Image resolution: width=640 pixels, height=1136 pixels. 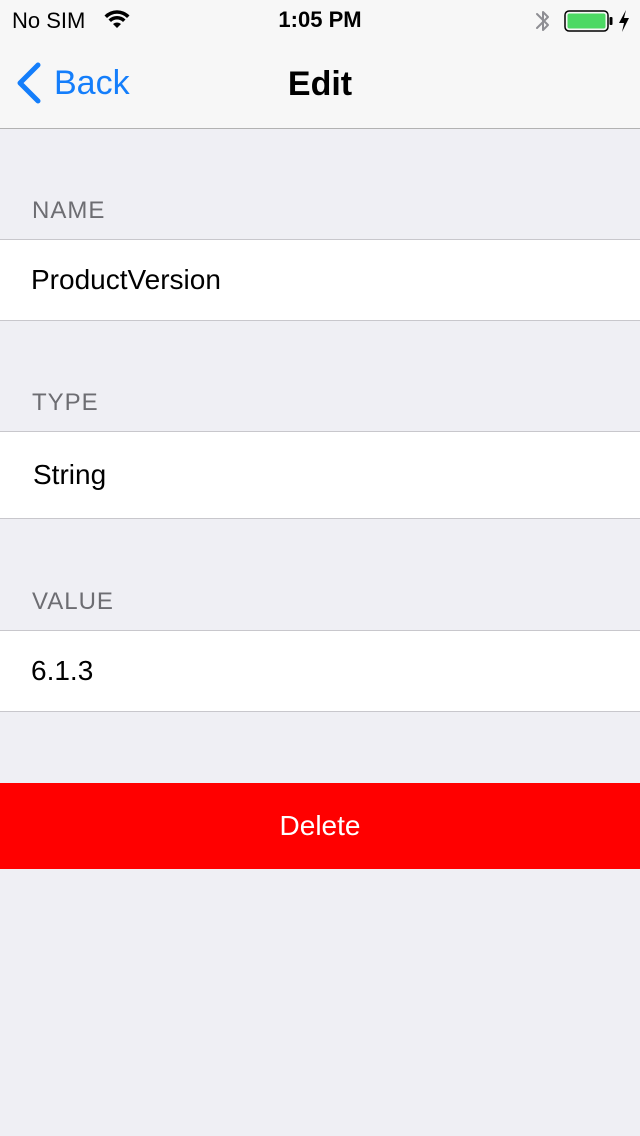 What do you see at coordinates (320, 826) in the screenshot?
I see `delete-button: Delete` at bounding box center [320, 826].